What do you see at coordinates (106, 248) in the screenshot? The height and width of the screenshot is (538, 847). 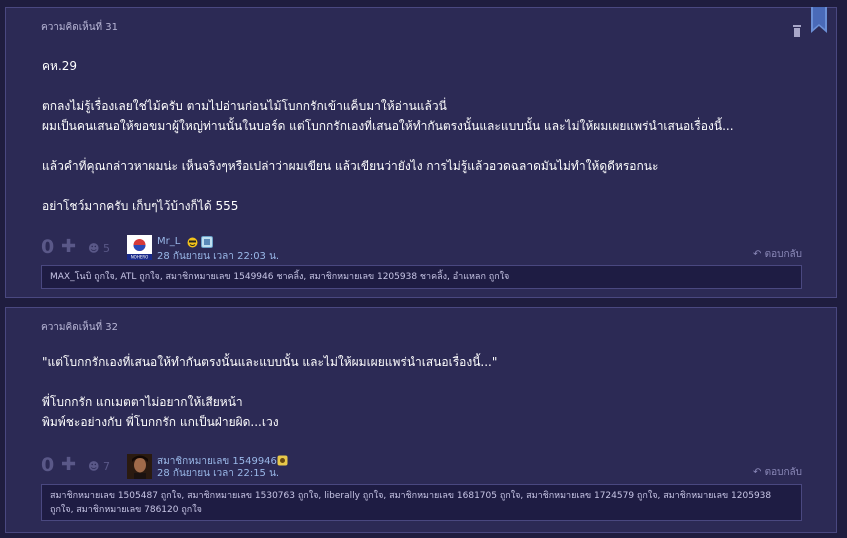 I see `emoticon-count: 5` at bounding box center [106, 248].